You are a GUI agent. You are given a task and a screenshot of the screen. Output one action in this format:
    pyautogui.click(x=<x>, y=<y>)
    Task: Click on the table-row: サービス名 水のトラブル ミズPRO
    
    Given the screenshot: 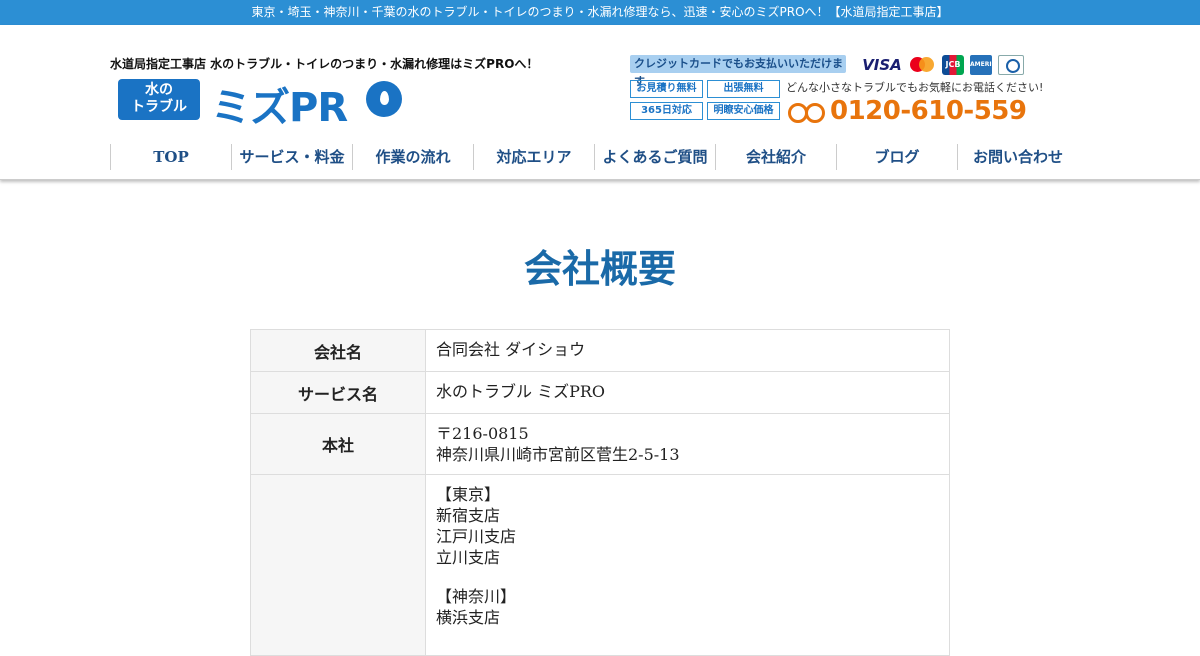 What is the action you would take?
    pyautogui.click(x=600, y=392)
    